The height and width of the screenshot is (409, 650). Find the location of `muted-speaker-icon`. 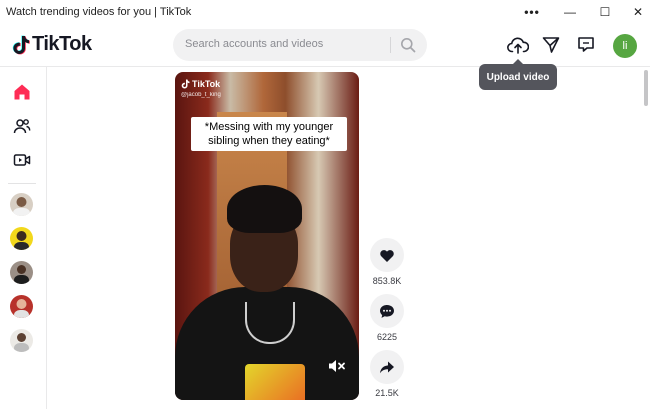

muted-speaker-icon is located at coordinates (337, 366).